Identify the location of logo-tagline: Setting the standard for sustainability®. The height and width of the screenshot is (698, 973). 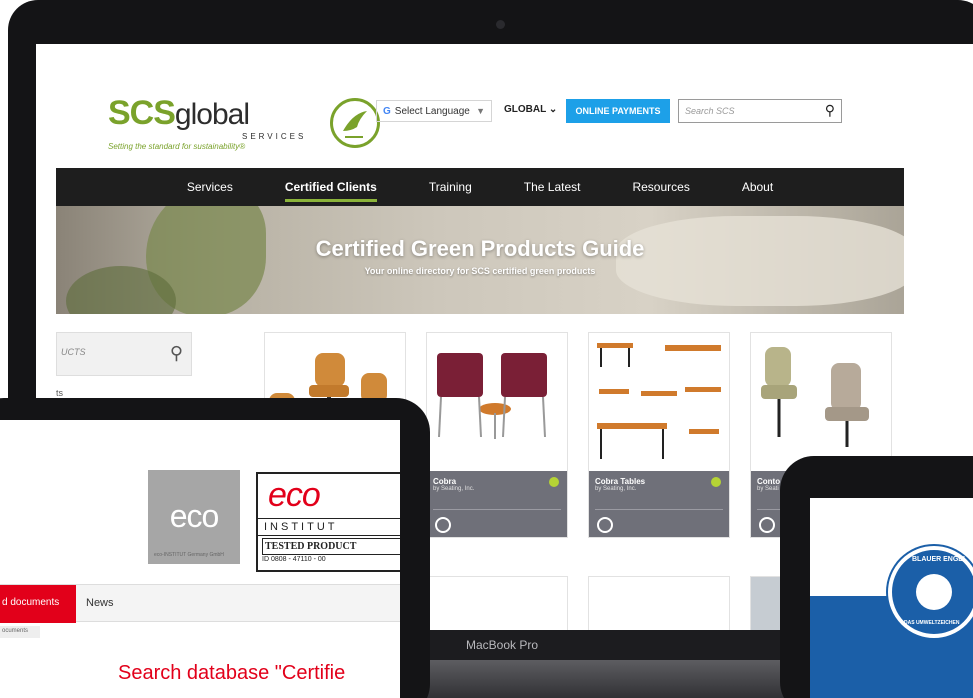
(177, 146).